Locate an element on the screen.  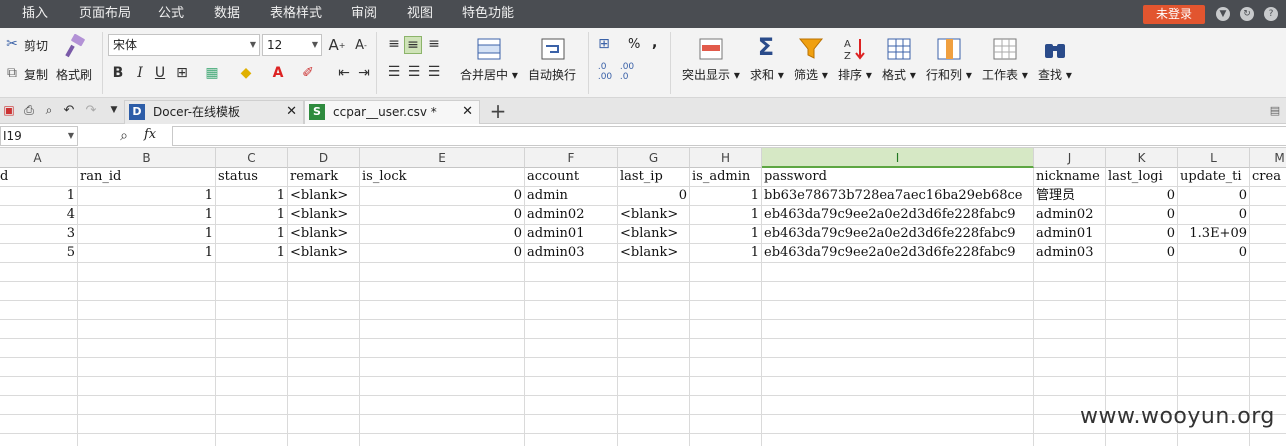
print-preview-icon: ⌕ is located at coordinates (49, 110).